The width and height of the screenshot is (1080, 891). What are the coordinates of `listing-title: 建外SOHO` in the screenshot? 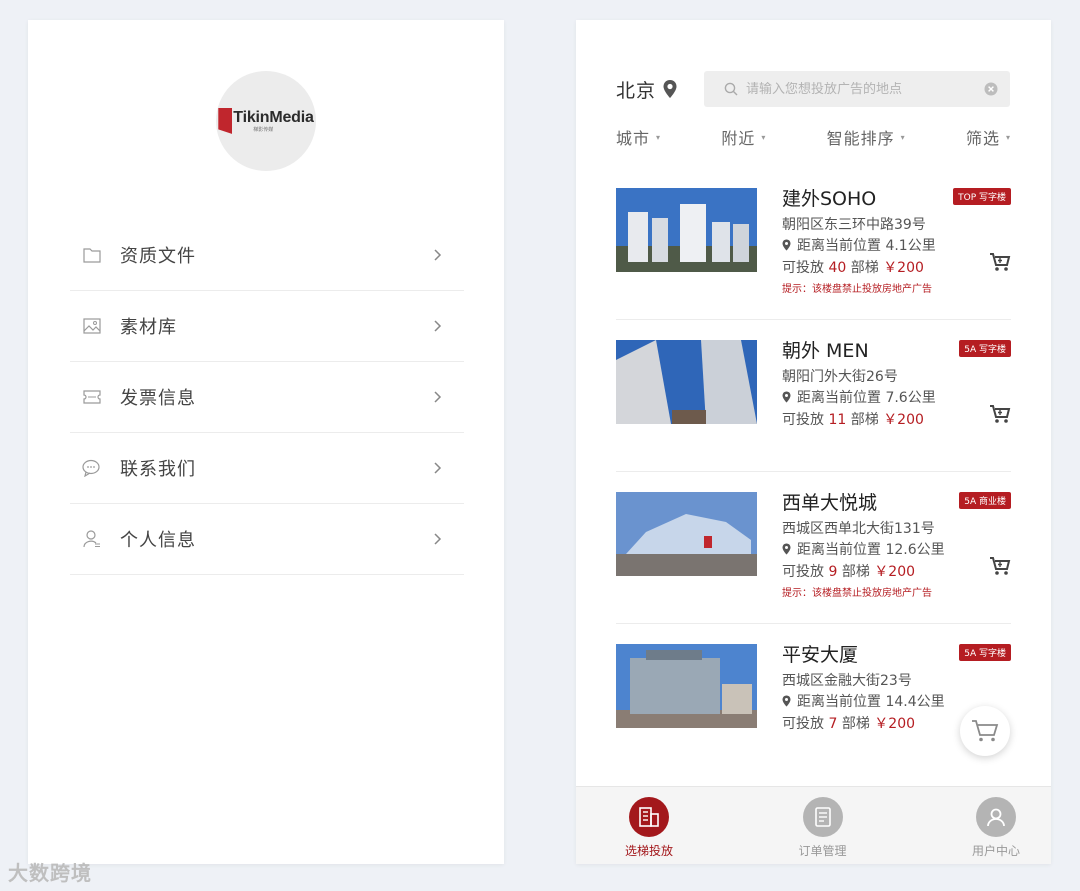 It's located at (829, 199).